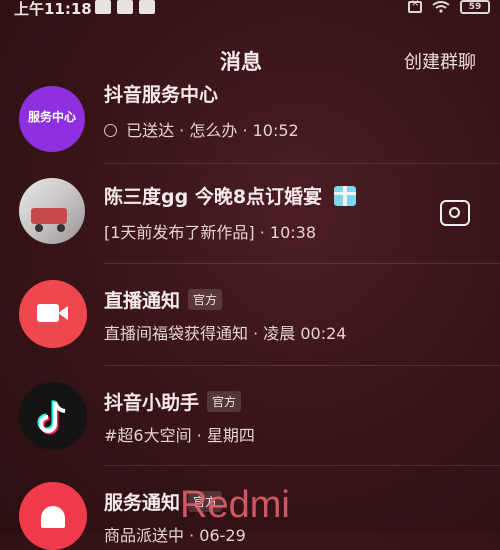  I want to click on conversation-name: 抖音小助手, so click(152, 403).